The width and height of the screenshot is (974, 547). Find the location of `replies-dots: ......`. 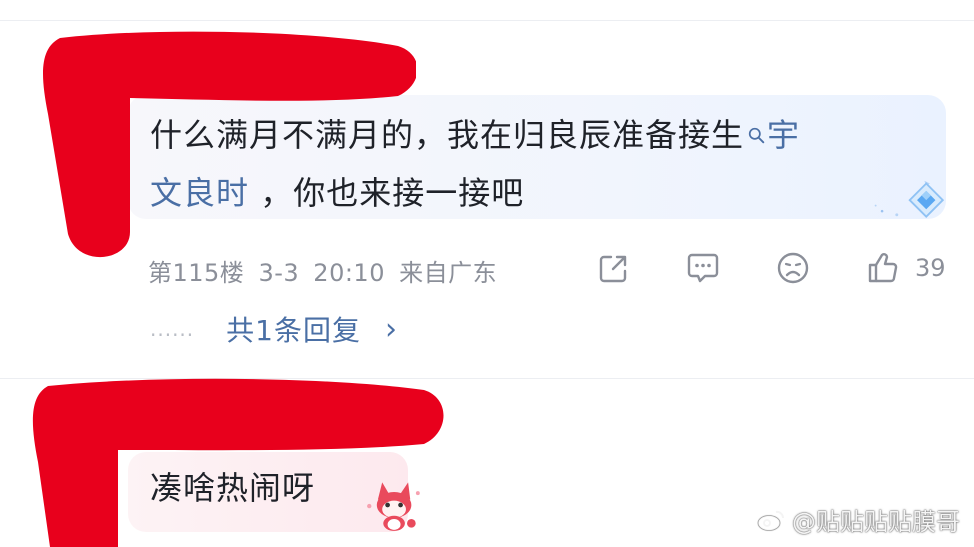

replies-dots: ...... is located at coordinates (172, 329).